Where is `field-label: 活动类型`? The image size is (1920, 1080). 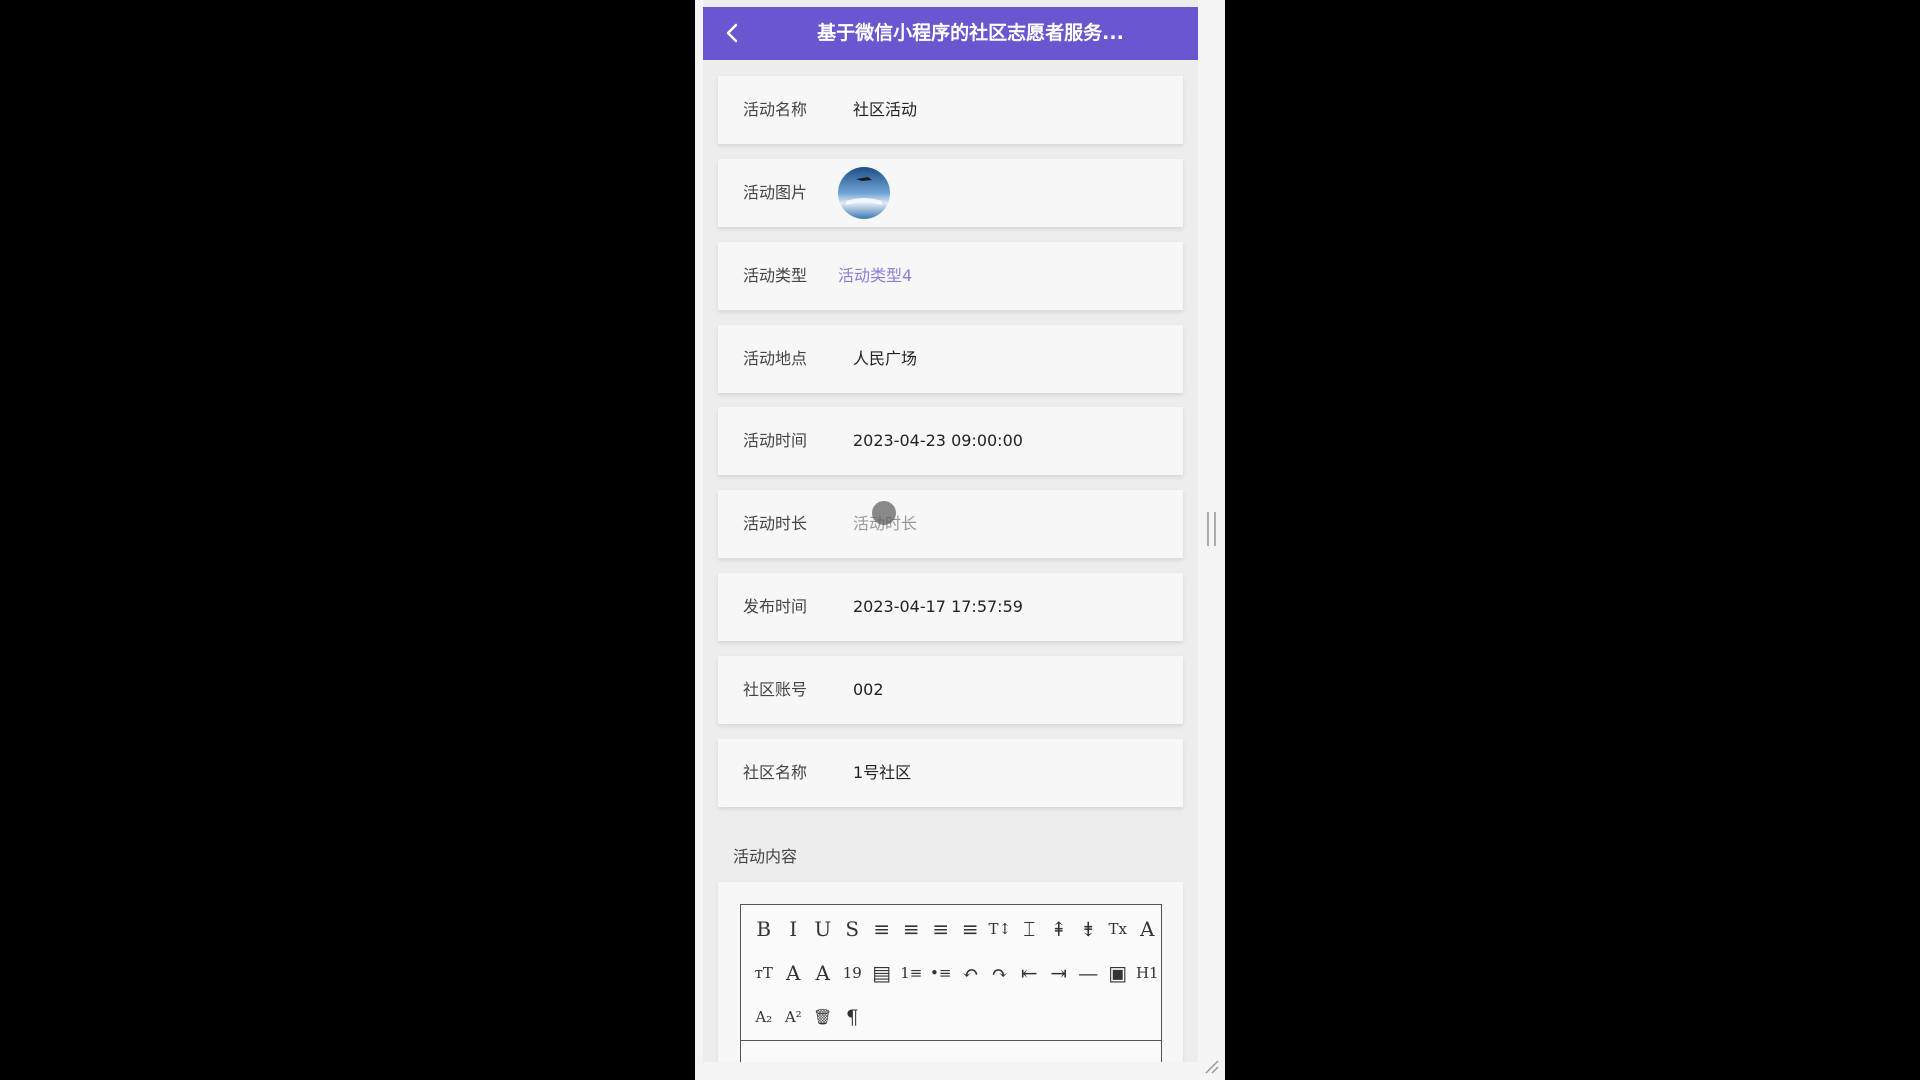 field-label: 活动类型 is located at coordinates (775, 275).